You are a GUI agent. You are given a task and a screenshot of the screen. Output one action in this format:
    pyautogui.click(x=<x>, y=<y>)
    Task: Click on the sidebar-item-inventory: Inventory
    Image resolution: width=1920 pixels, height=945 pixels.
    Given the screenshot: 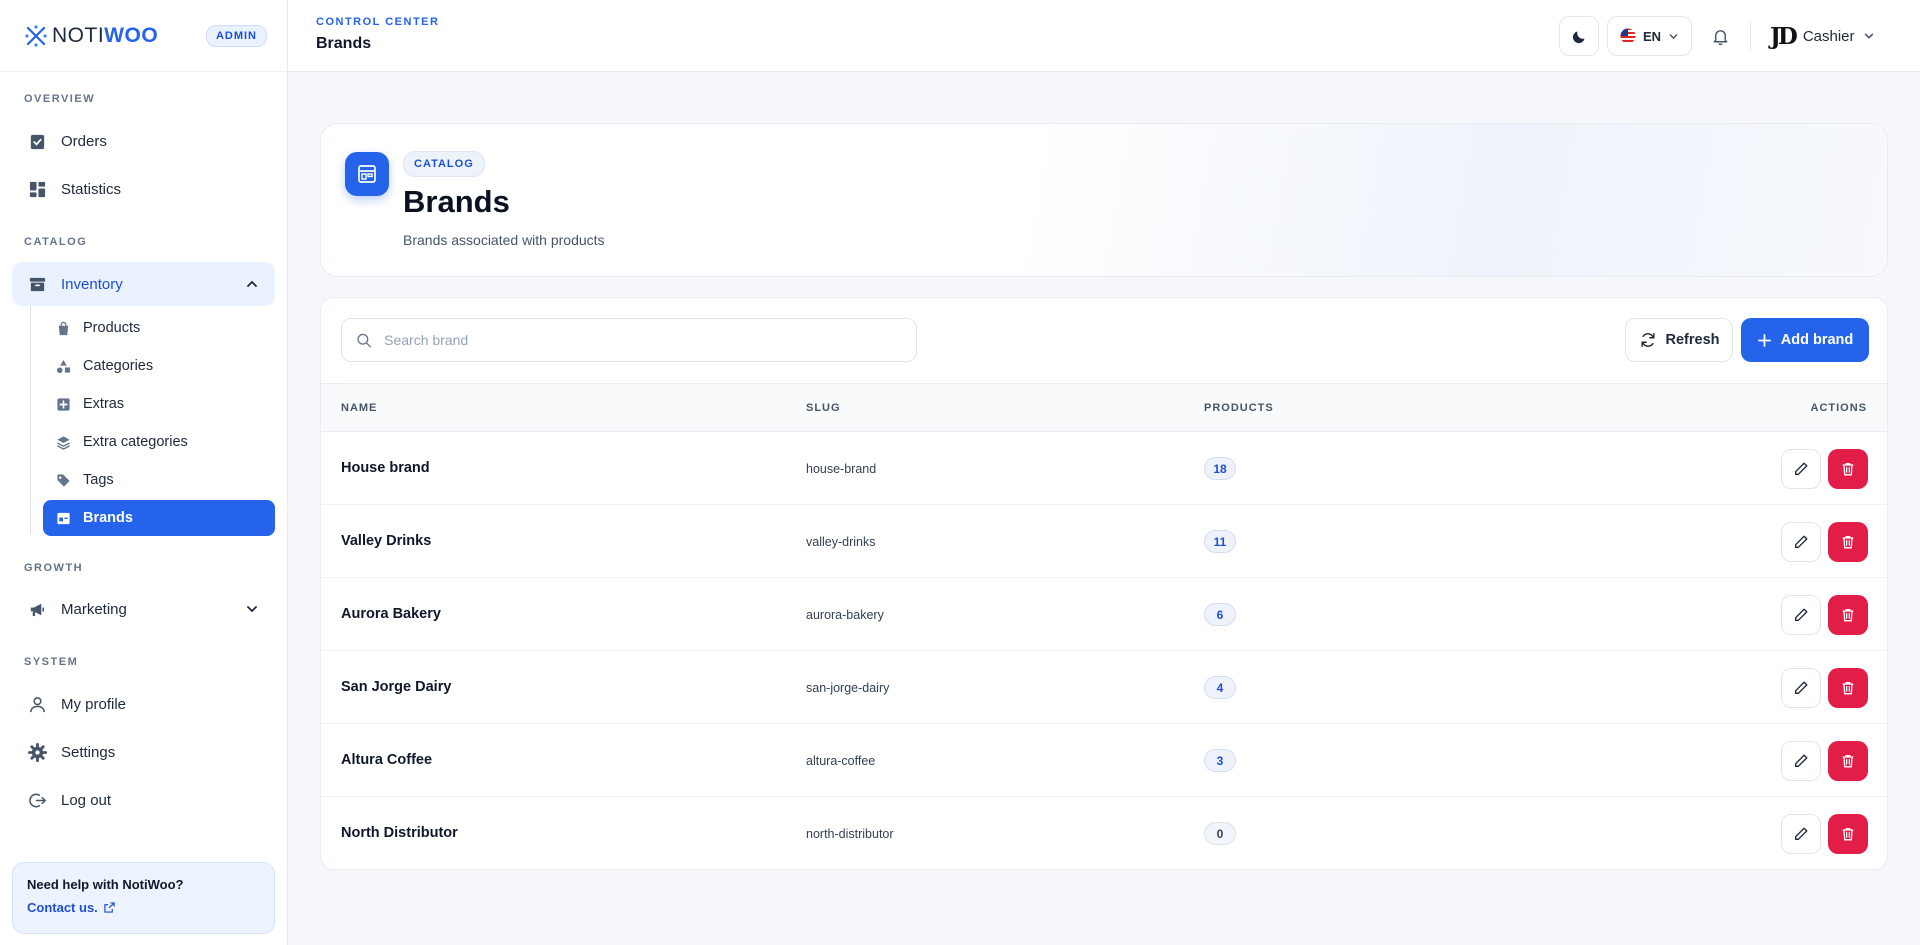 What is the action you would take?
    pyautogui.click(x=143, y=284)
    